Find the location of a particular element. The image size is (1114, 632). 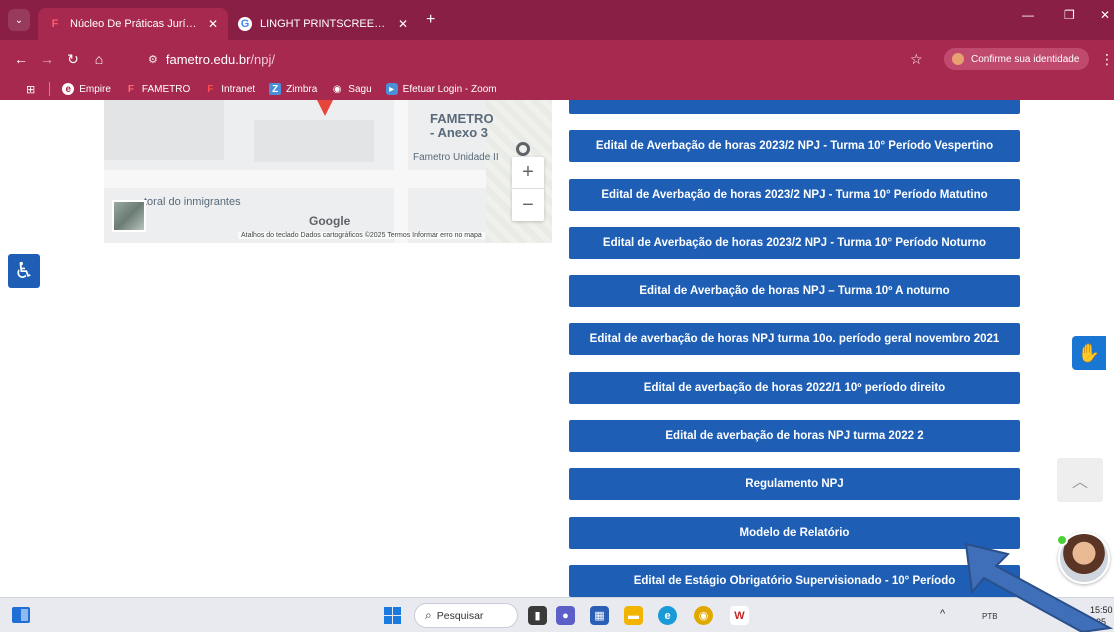

profile-label: Confirme sua identidade is located at coordinates (1025, 59).